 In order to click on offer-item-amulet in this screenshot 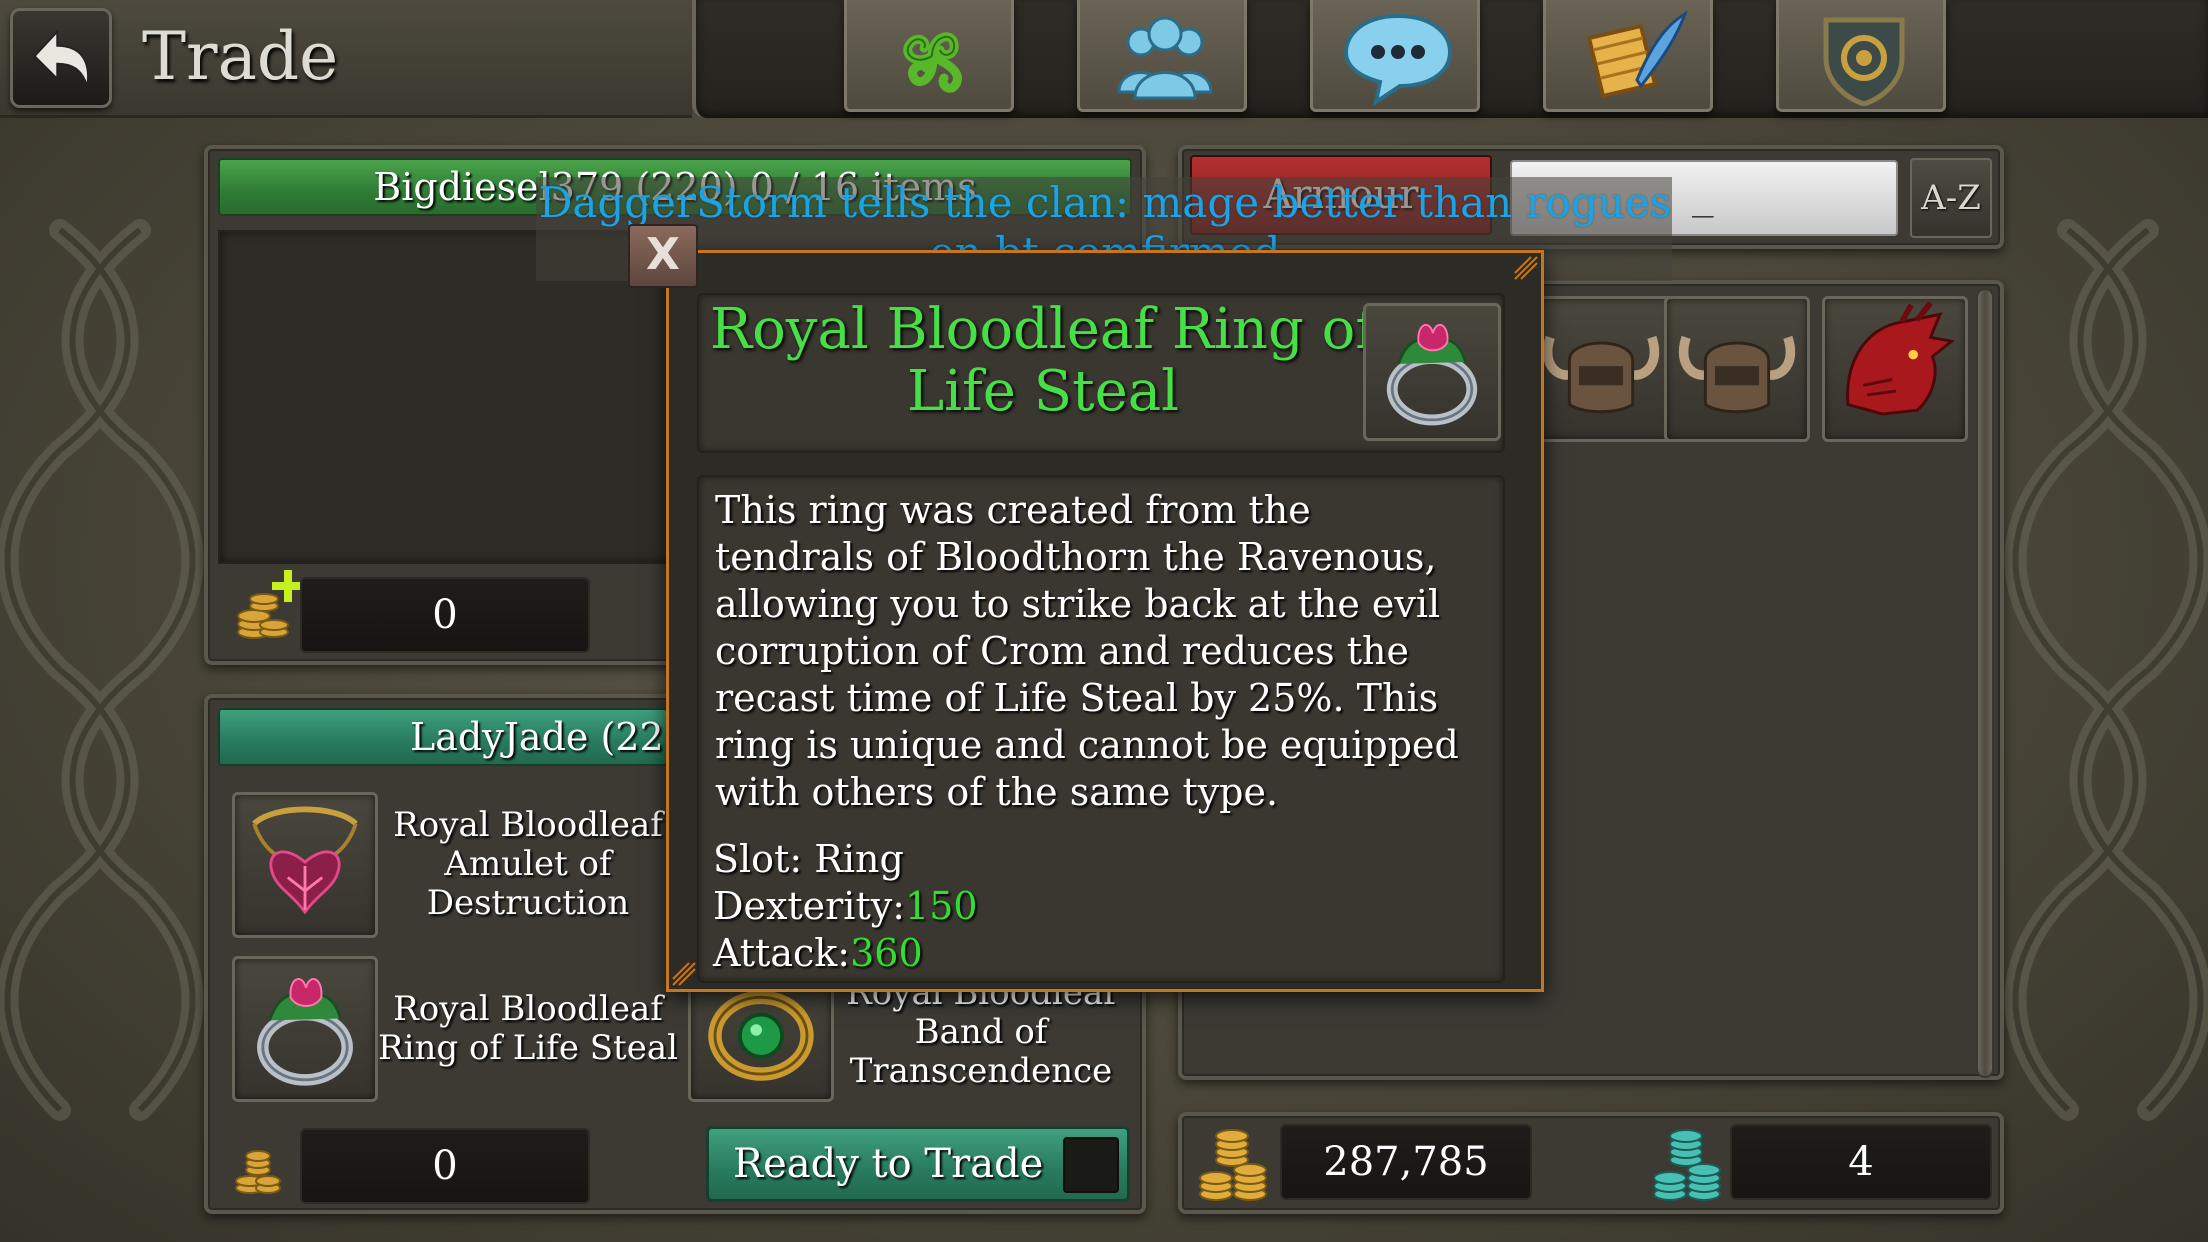, I will do `click(305, 865)`.